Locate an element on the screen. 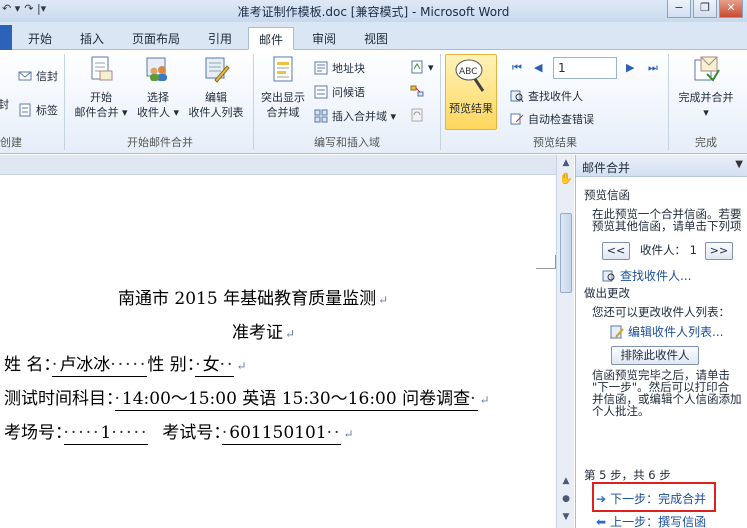 This screenshot has width=747, height=528. start-mail-merge-button: 开始 邮件合并 ▾ is located at coordinates (101, 87).